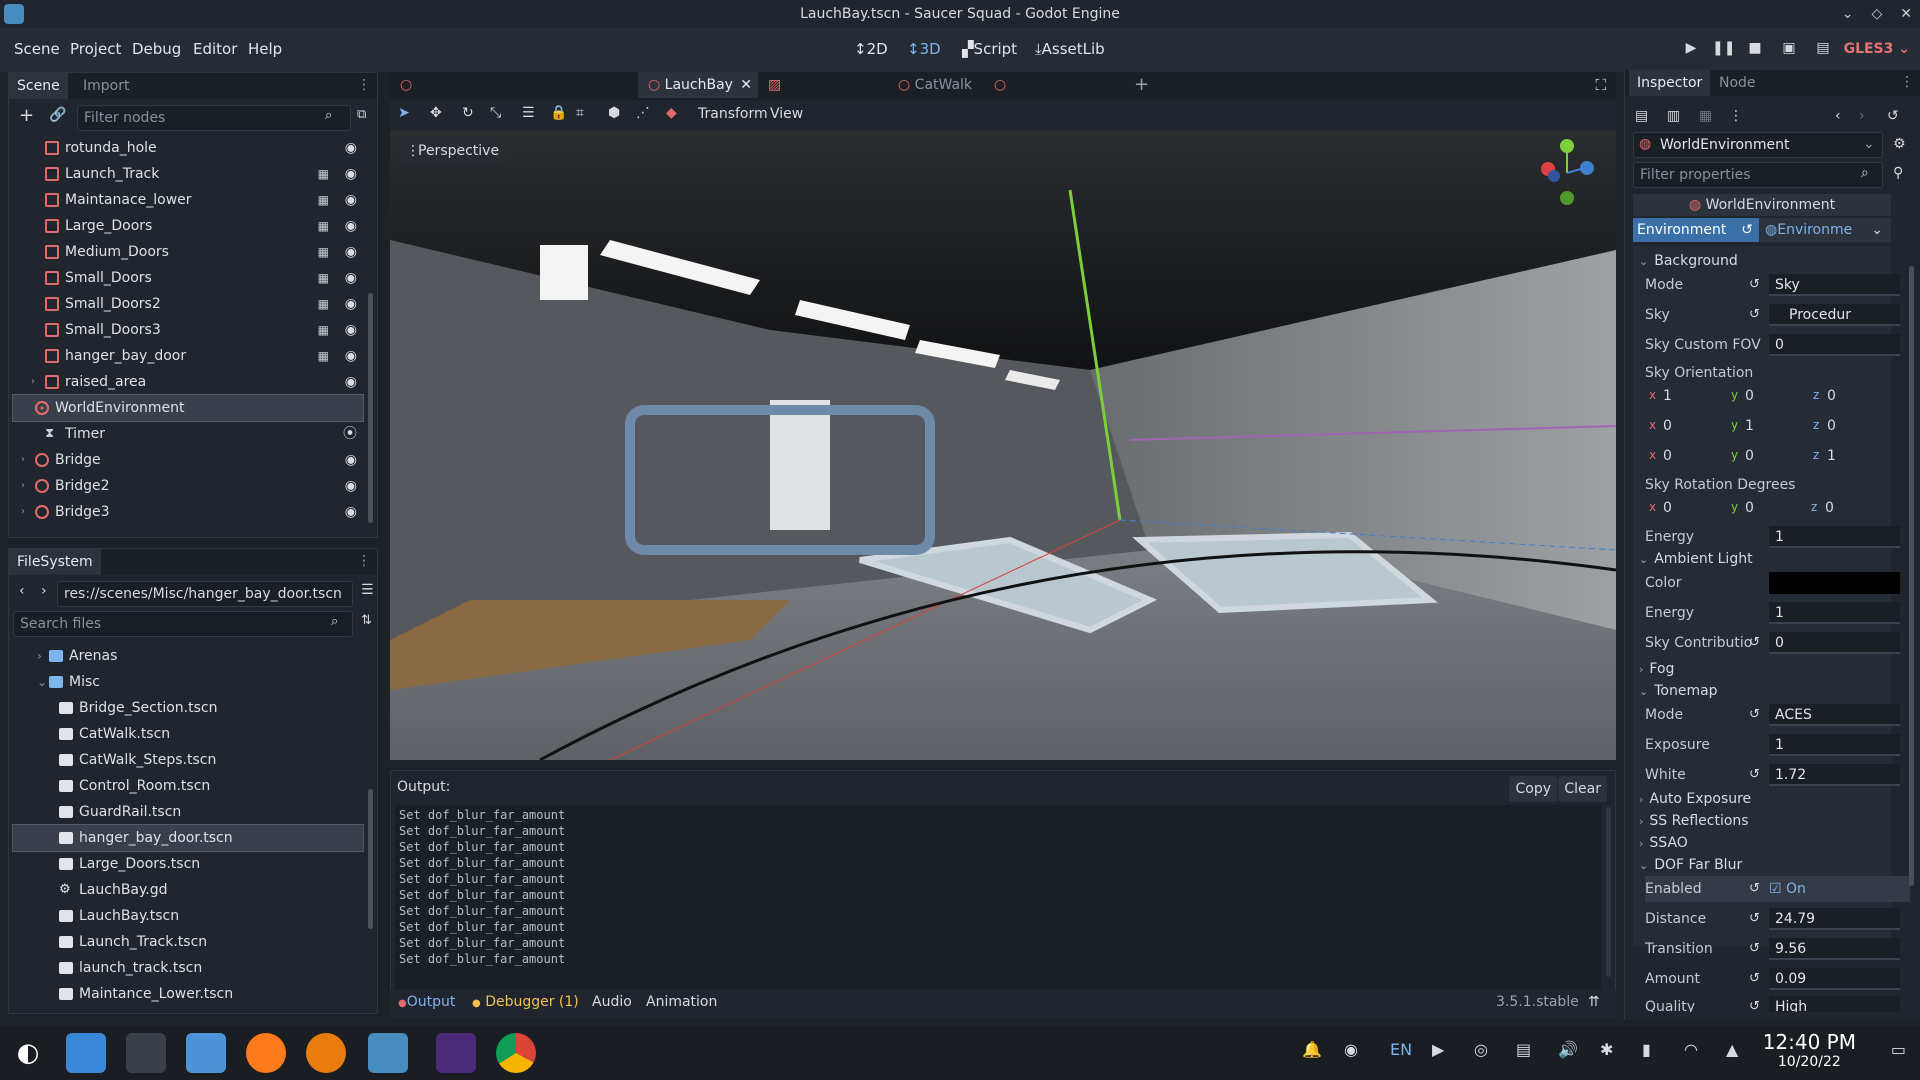 The height and width of the screenshot is (1080, 1920). I want to click on tab-output: ●Output, so click(426, 1002).